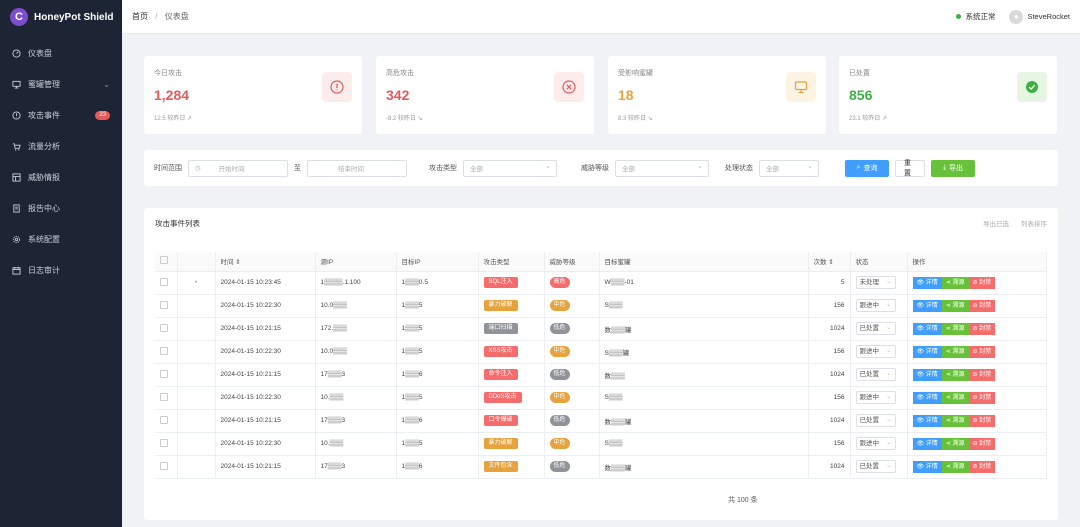 The width and height of the screenshot is (1080, 527). I want to click on status-filter-label: 处理状态, so click(739, 168).